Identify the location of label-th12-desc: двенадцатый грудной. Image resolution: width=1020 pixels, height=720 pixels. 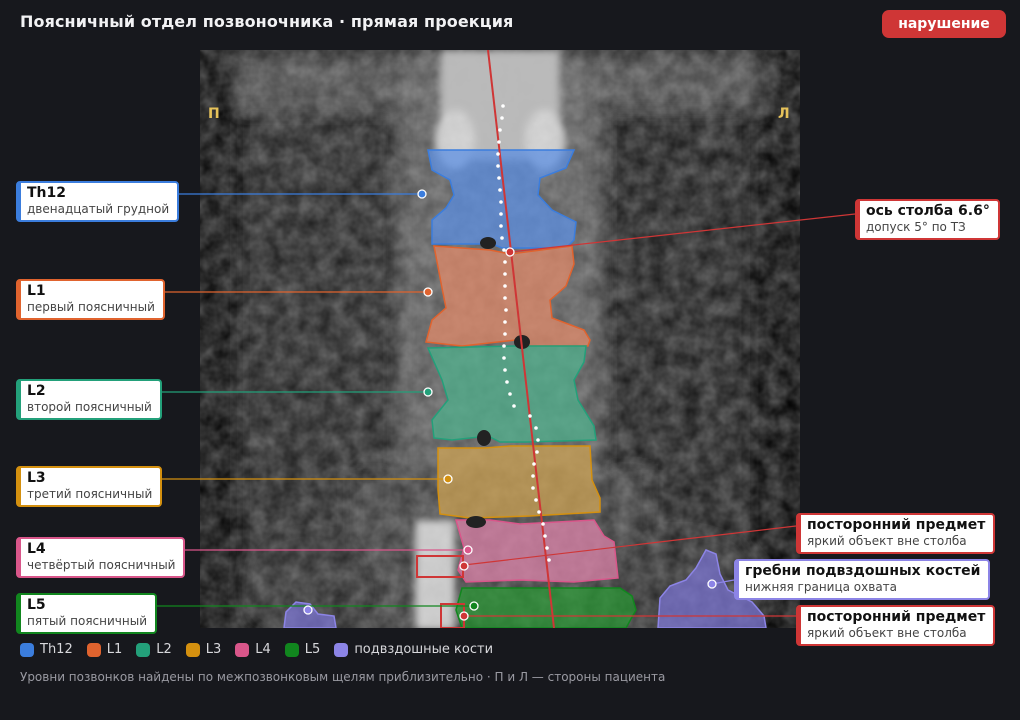
(98, 209).